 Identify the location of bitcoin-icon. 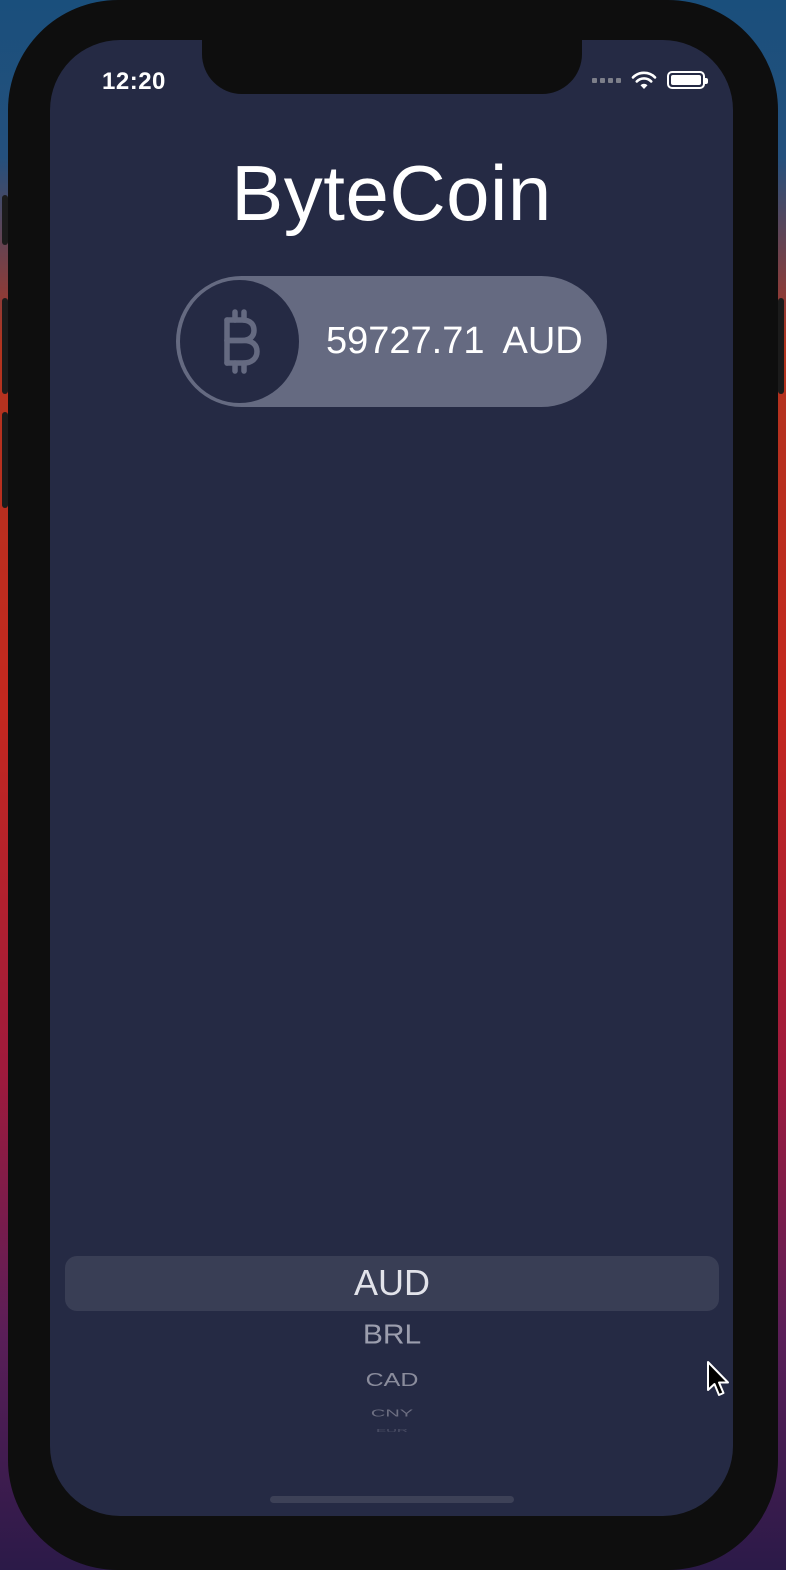
(241, 341).